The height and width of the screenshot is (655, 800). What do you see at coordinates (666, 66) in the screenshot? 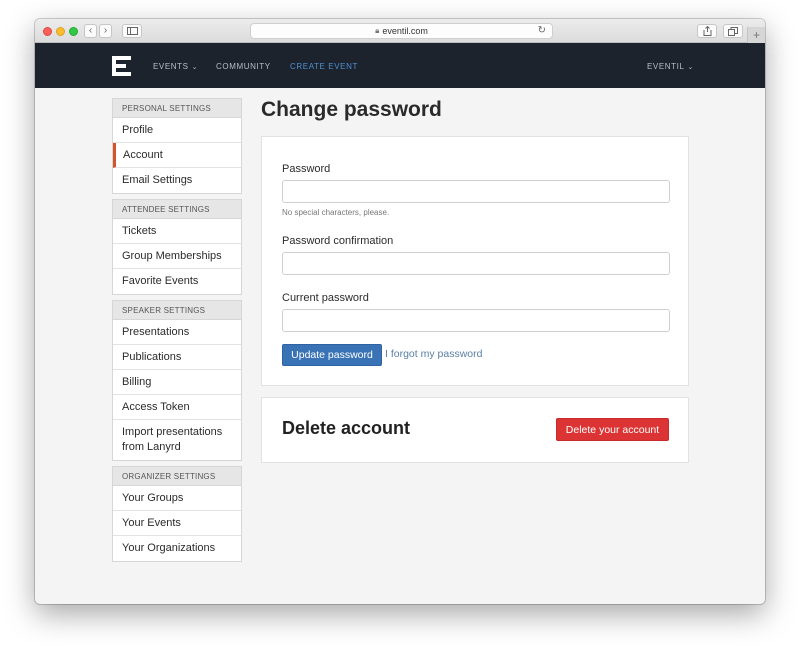
I see `user-menu-label: EVENTIL` at bounding box center [666, 66].